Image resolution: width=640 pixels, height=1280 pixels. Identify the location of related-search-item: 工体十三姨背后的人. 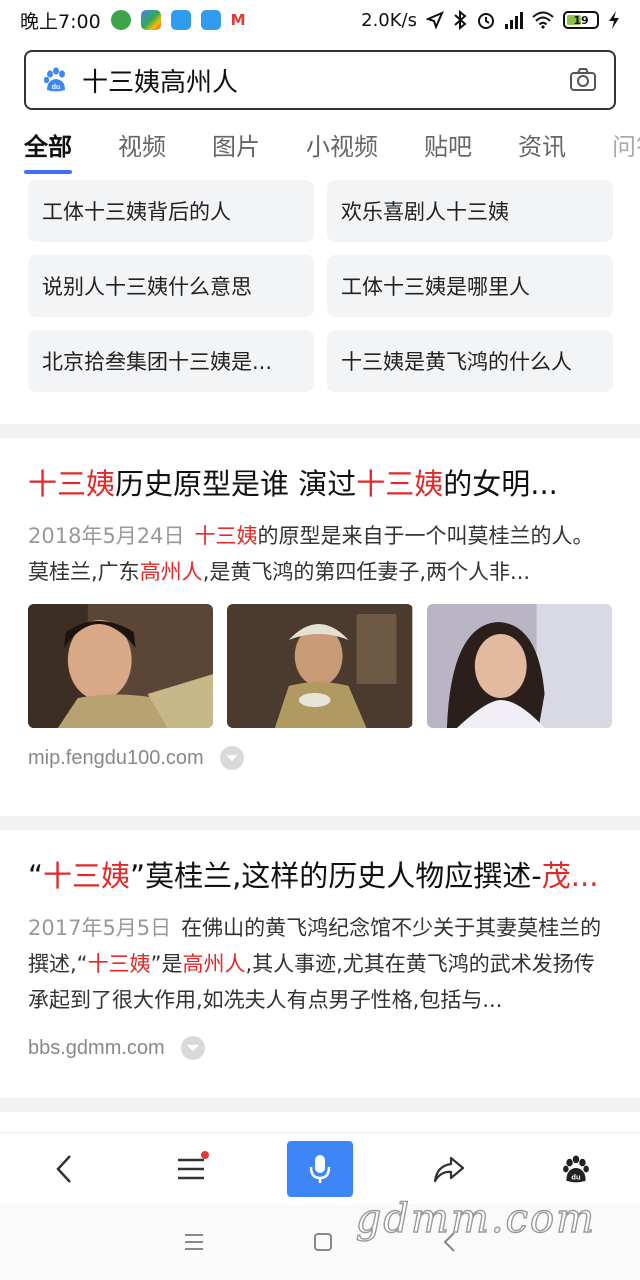
(171, 211).